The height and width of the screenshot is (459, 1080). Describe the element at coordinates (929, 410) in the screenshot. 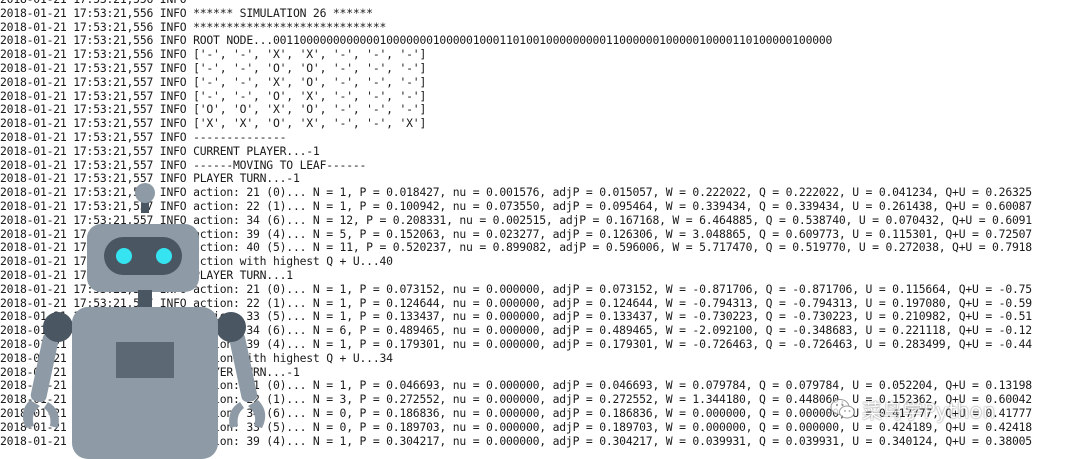

I see `watermark-text: 菜鸟学Python` at that location.